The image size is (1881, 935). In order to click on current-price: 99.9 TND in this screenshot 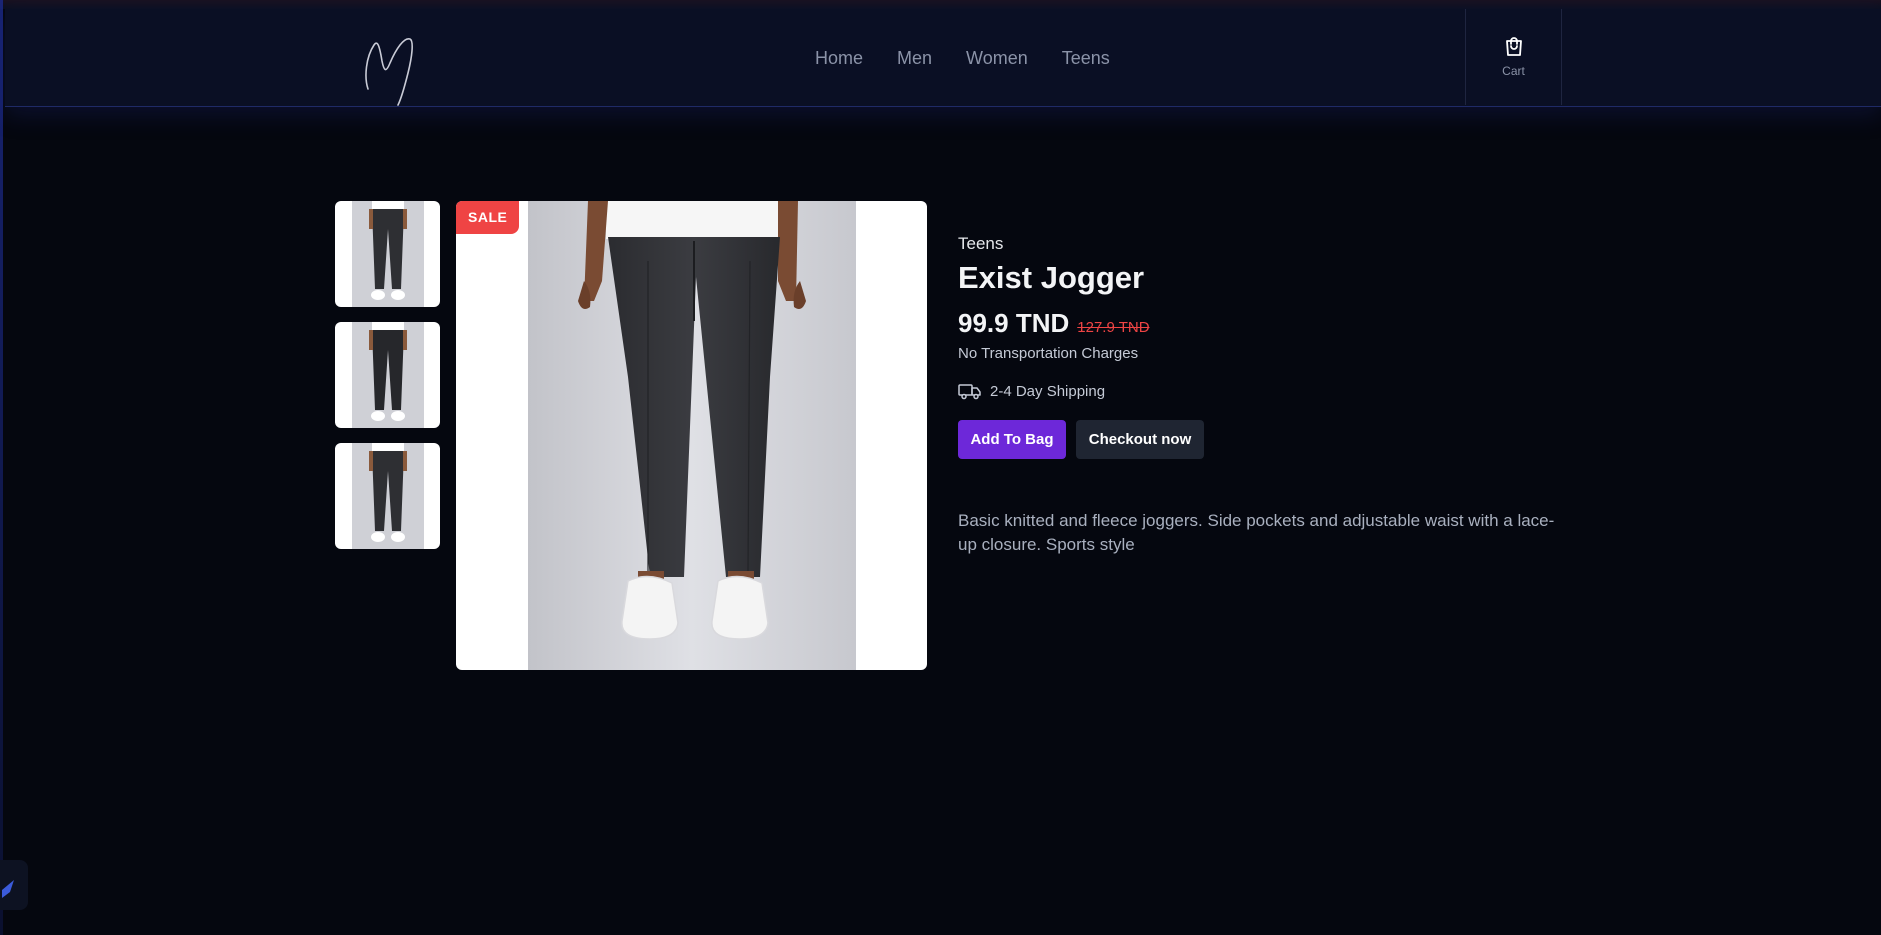, I will do `click(1014, 323)`.